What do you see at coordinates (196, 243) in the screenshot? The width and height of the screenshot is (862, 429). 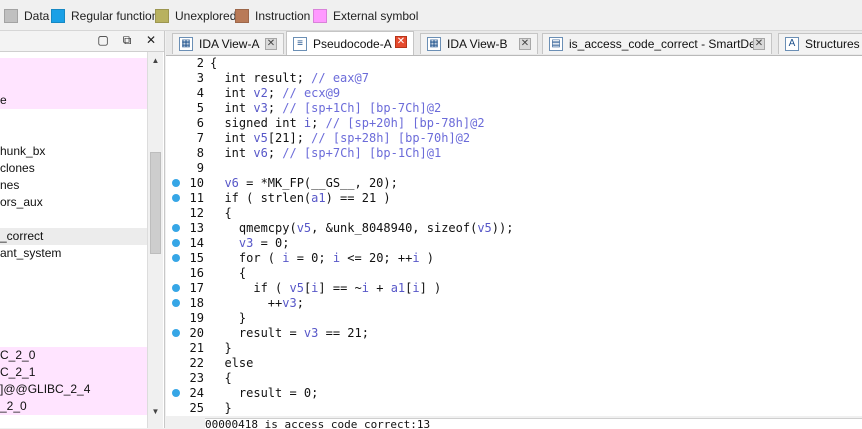 I see `line-number: 14` at bounding box center [196, 243].